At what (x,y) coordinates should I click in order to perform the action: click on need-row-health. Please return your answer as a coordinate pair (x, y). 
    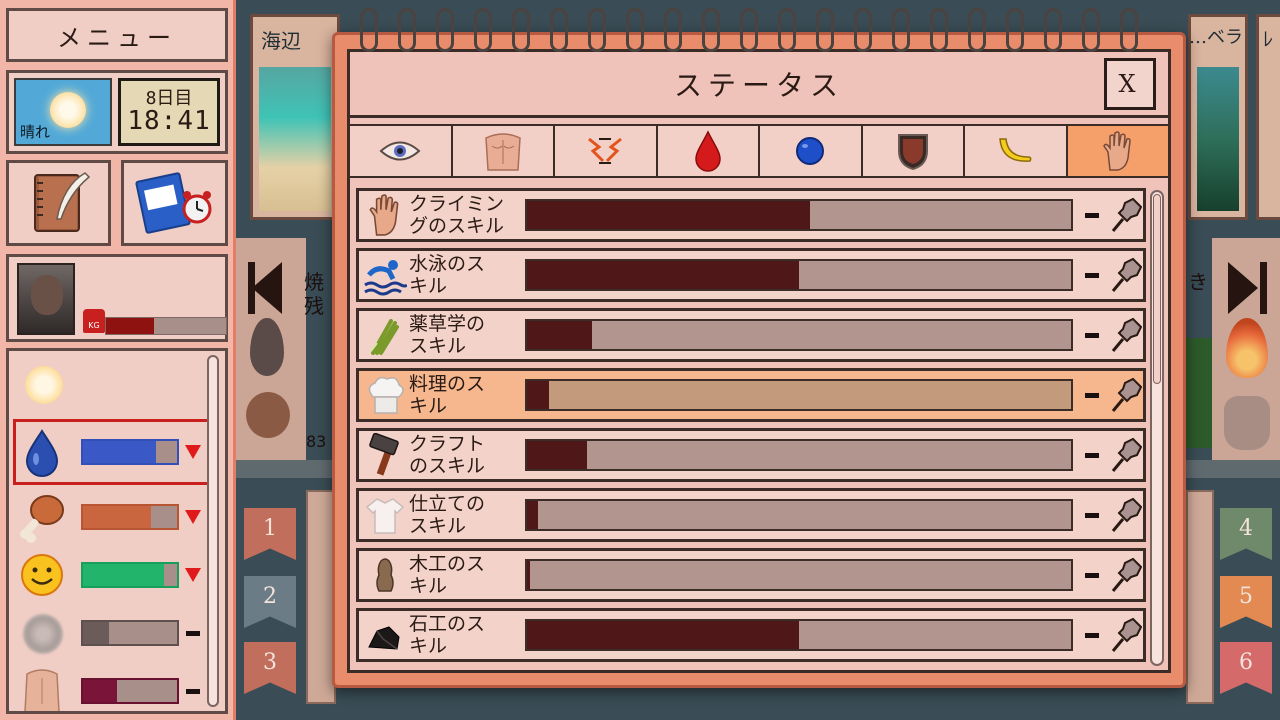
    Looking at the image, I should click on (112, 687).